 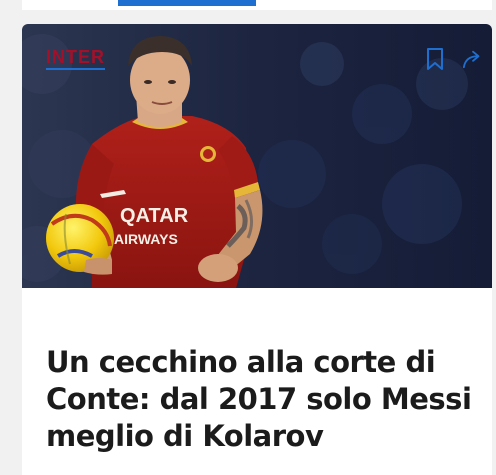 What do you see at coordinates (257, 5) in the screenshot?
I see `previous-card-edge` at bounding box center [257, 5].